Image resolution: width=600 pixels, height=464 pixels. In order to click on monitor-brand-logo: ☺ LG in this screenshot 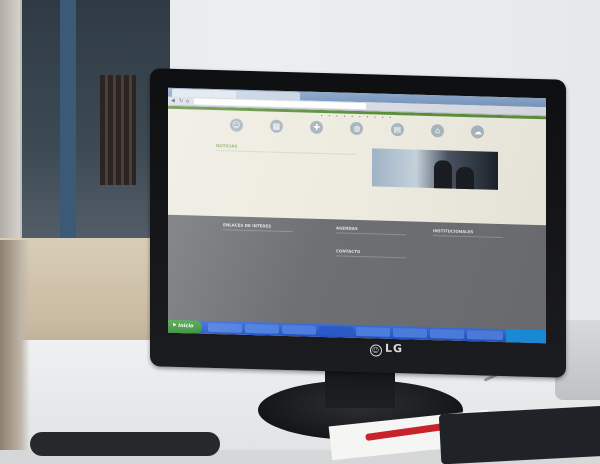, I will do `click(386, 349)`.